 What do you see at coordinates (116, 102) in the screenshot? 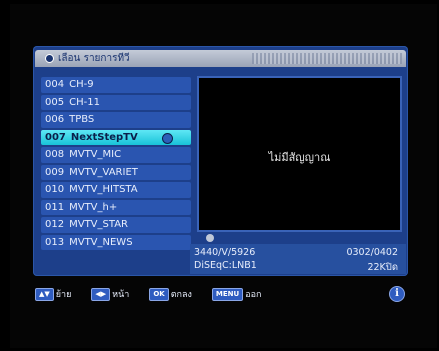
I see `channel-item: 005 CH-11` at bounding box center [116, 102].